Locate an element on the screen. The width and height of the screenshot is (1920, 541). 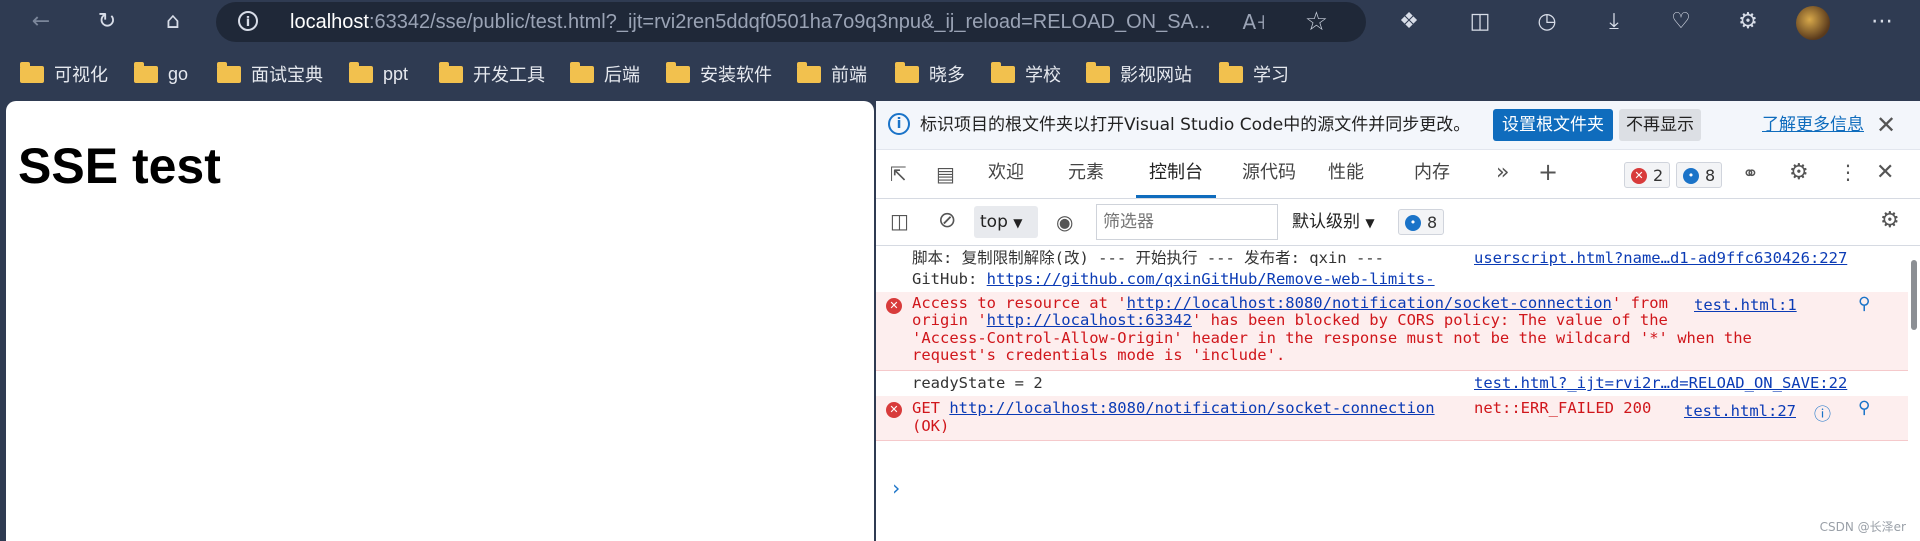
more-tabs-icon: » is located at coordinates (1502, 172).